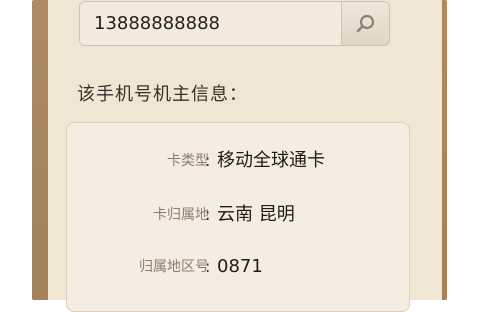  Describe the element at coordinates (256, 214) in the screenshot. I see `info-value: 云南 昆明` at that location.